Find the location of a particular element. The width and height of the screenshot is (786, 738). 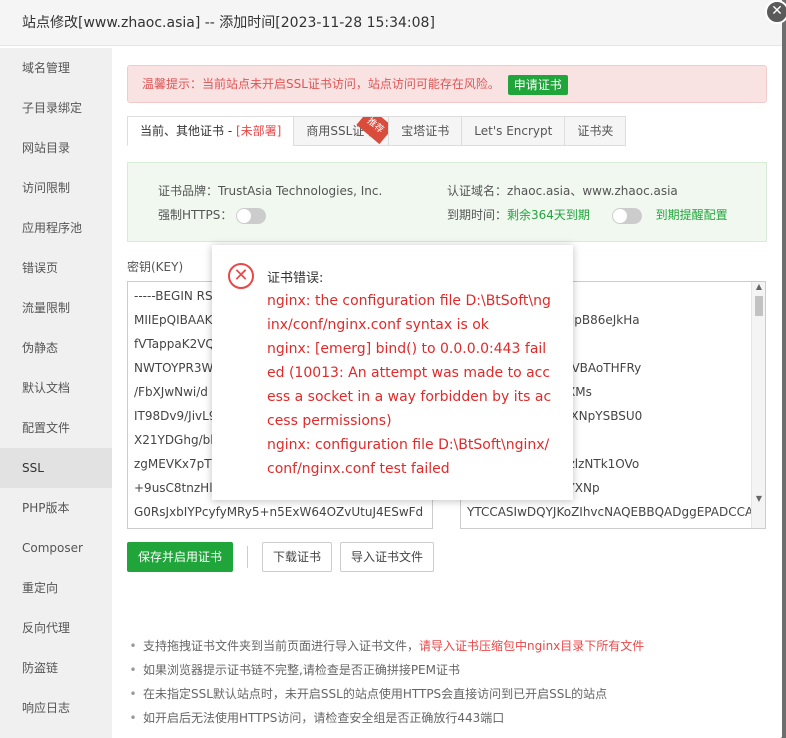

sidebar-item-ssl: SSL is located at coordinates (56, 468).